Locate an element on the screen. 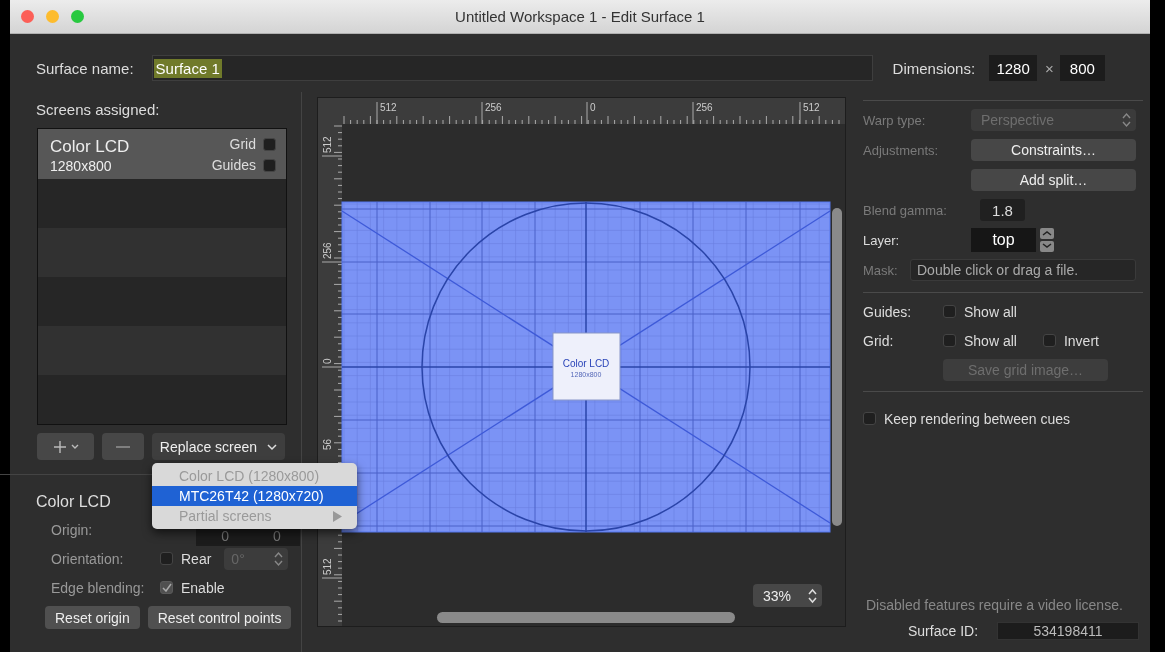 The image size is (1165, 652). add-screen-button is located at coordinates (65, 446).